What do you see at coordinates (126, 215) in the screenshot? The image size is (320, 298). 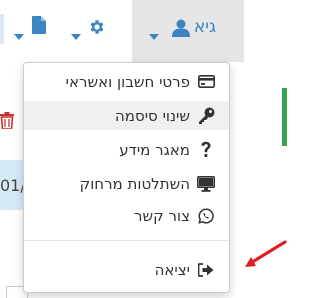 I see `menu-item-contact: צור קשר` at bounding box center [126, 215].